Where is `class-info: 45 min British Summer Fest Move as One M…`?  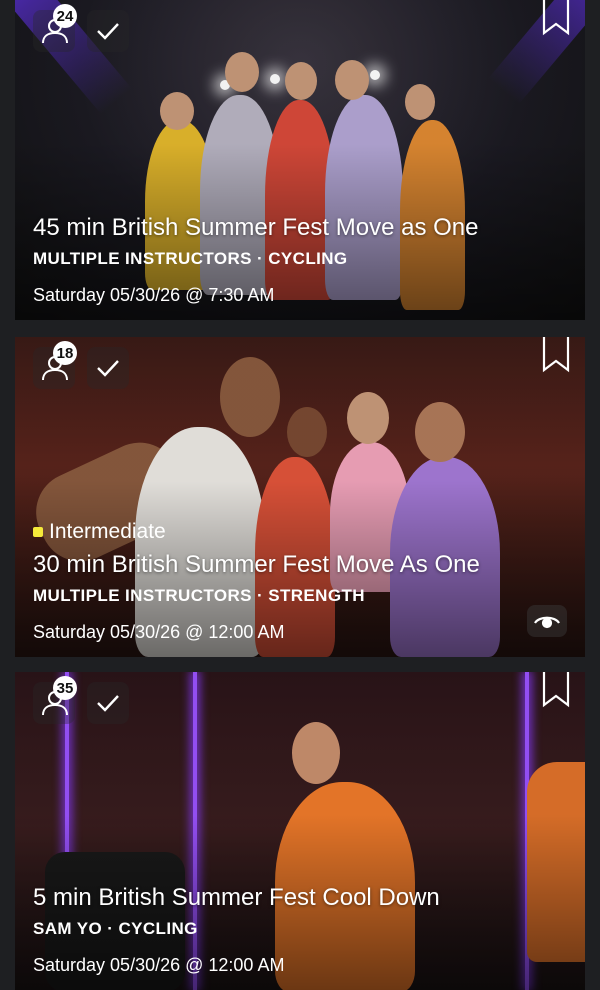
class-info: 45 min British Summer Fest Move as One M… is located at coordinates (303, 259).